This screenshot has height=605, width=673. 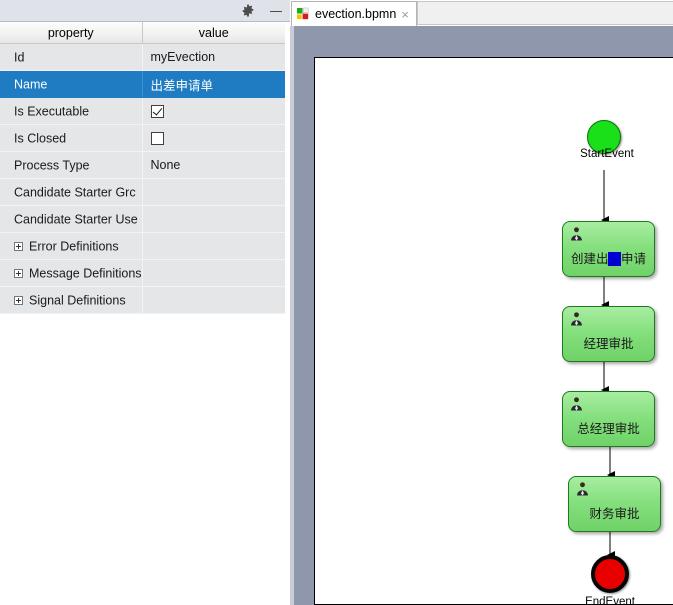 I want to click on properties-table-head: property value, so click(x=142, y=33).